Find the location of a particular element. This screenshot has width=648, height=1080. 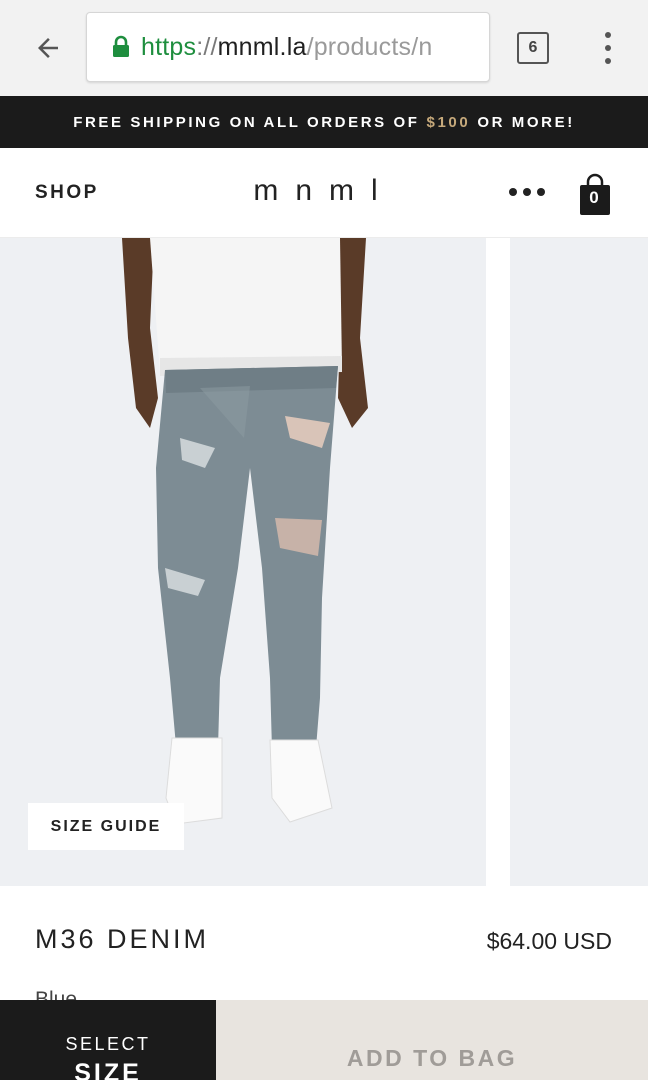

back-button is located at coordinates (48, 48).